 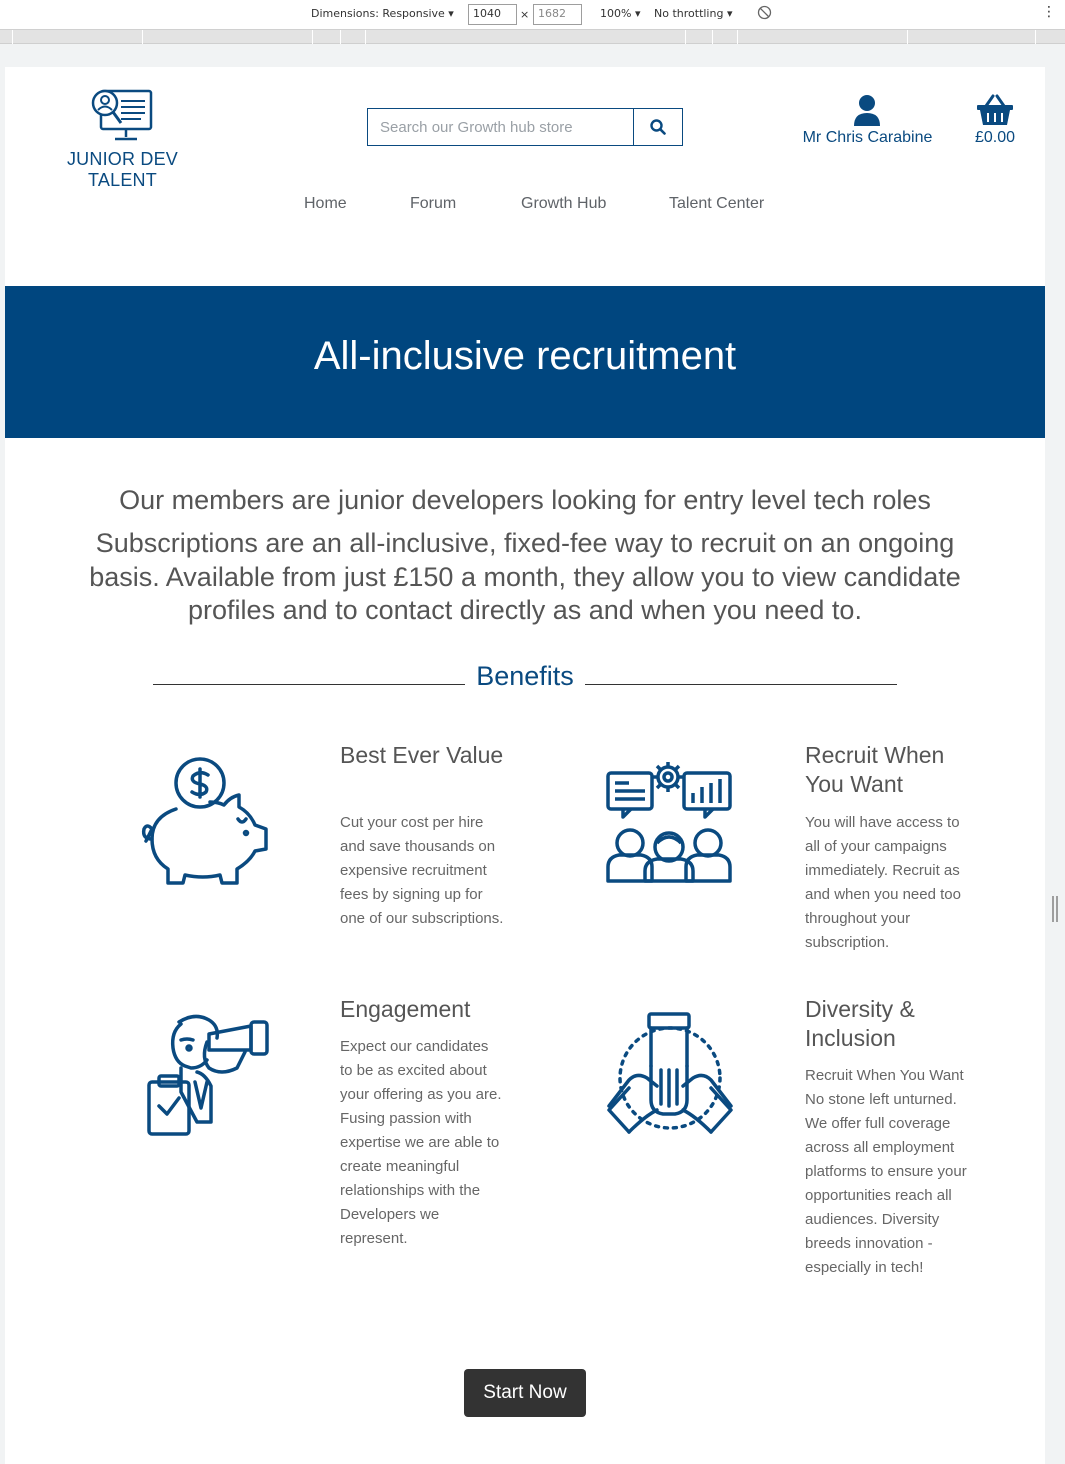 What do you see at coordinates (741, 684) in the screenshot?
I see `divider-line-right` at bounding box center [741, 684].